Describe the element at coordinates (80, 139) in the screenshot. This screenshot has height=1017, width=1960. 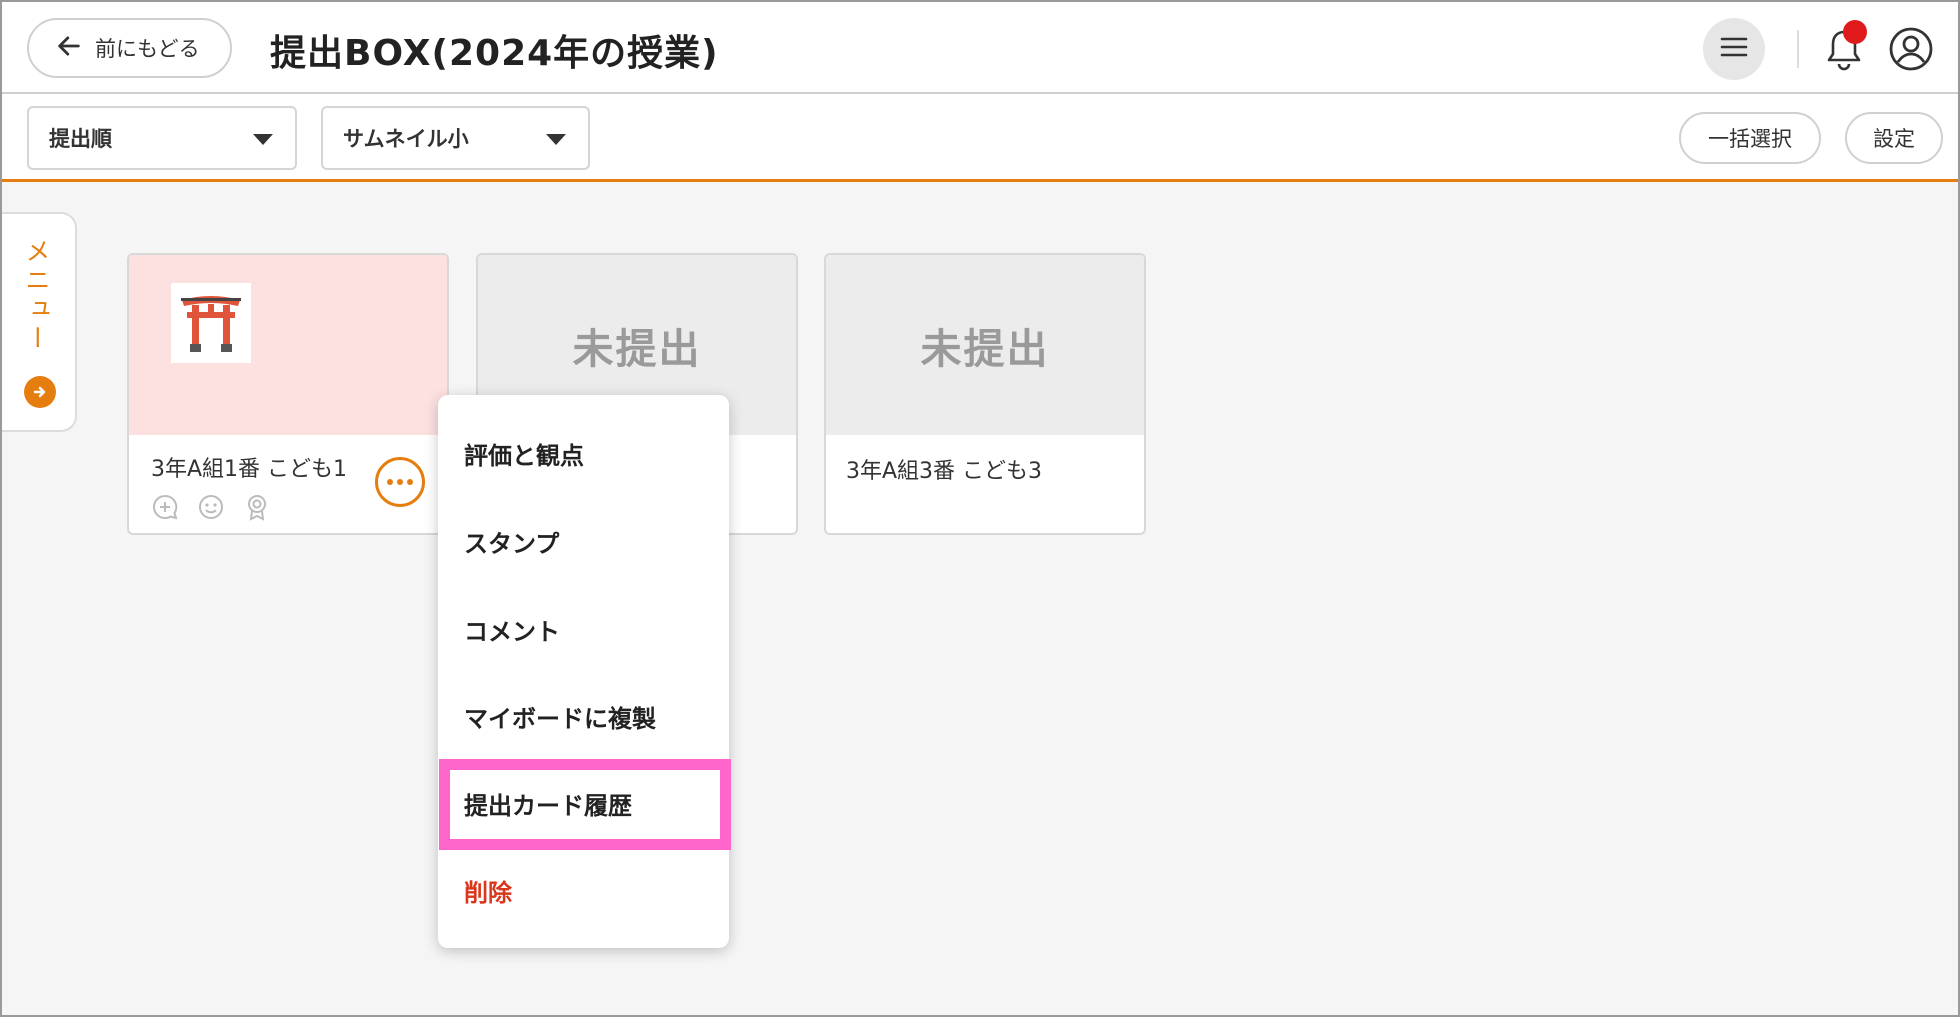
I see `sort-order-value: 提出順` at that location.